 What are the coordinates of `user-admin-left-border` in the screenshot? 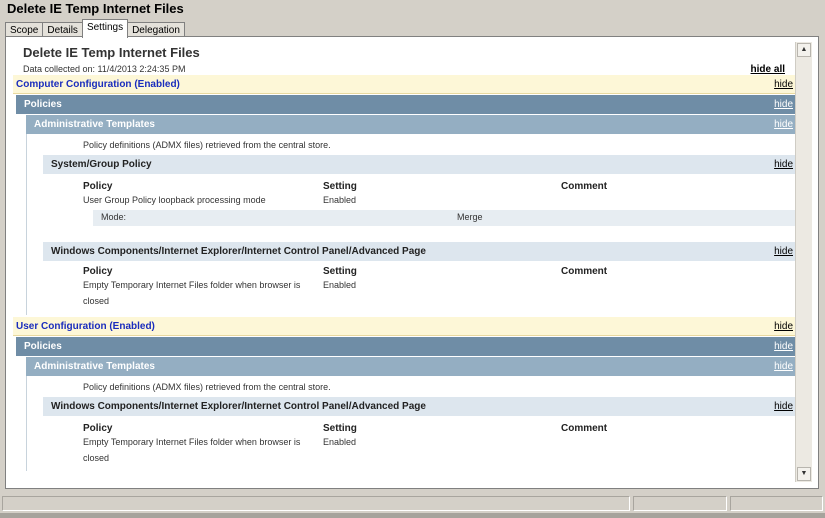 It's located at (26, 423).